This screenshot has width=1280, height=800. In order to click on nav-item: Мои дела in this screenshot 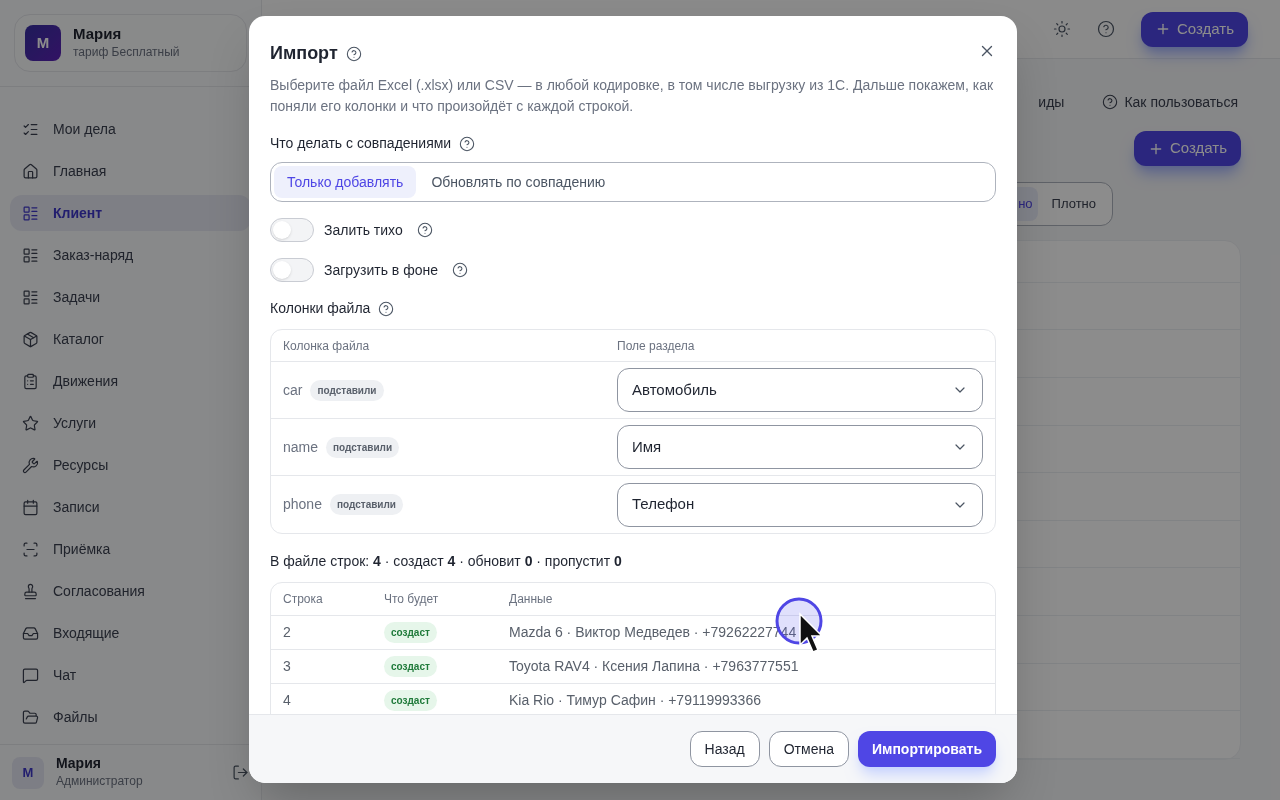, I will do `click(130, 129)`.